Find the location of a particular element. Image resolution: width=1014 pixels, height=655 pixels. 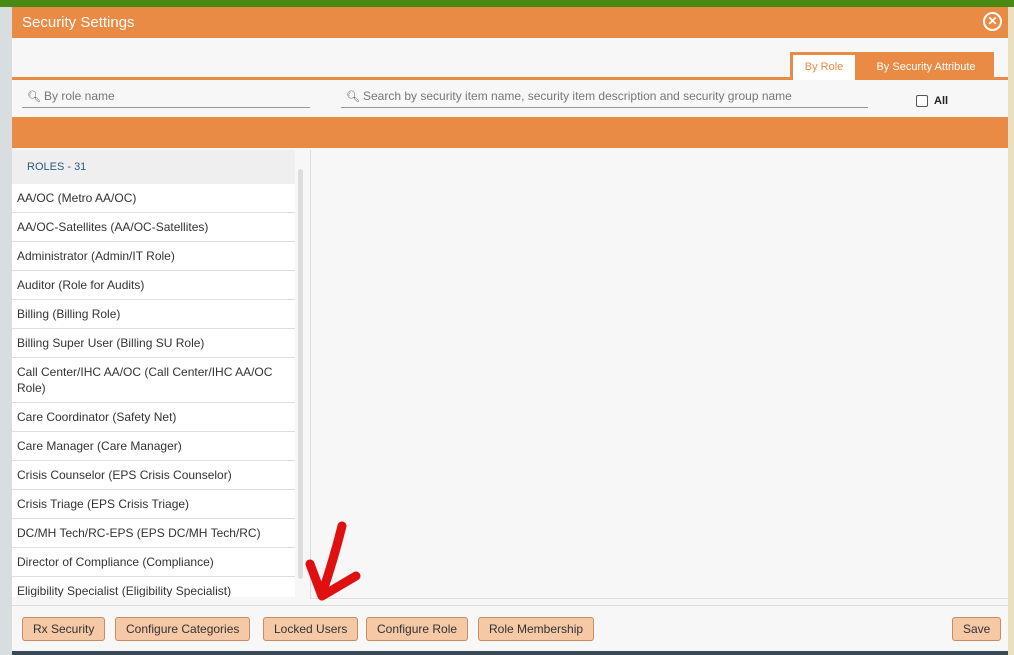

role-list-item: Billing Super User (Billing SU Role) is located at coordinates (153, 343).